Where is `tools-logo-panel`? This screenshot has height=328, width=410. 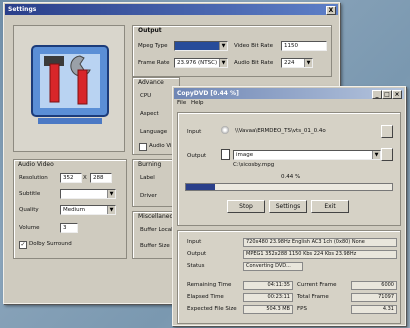 tools-logo-panel is located at coordinates (69, 88).